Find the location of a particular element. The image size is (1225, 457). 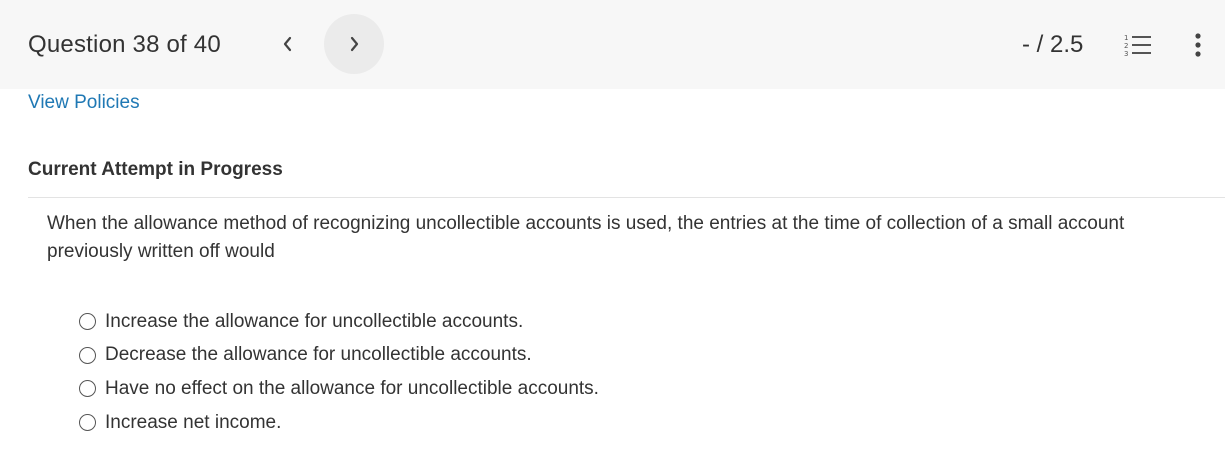

chevron-right-icon is located at coordinates (354, 44).